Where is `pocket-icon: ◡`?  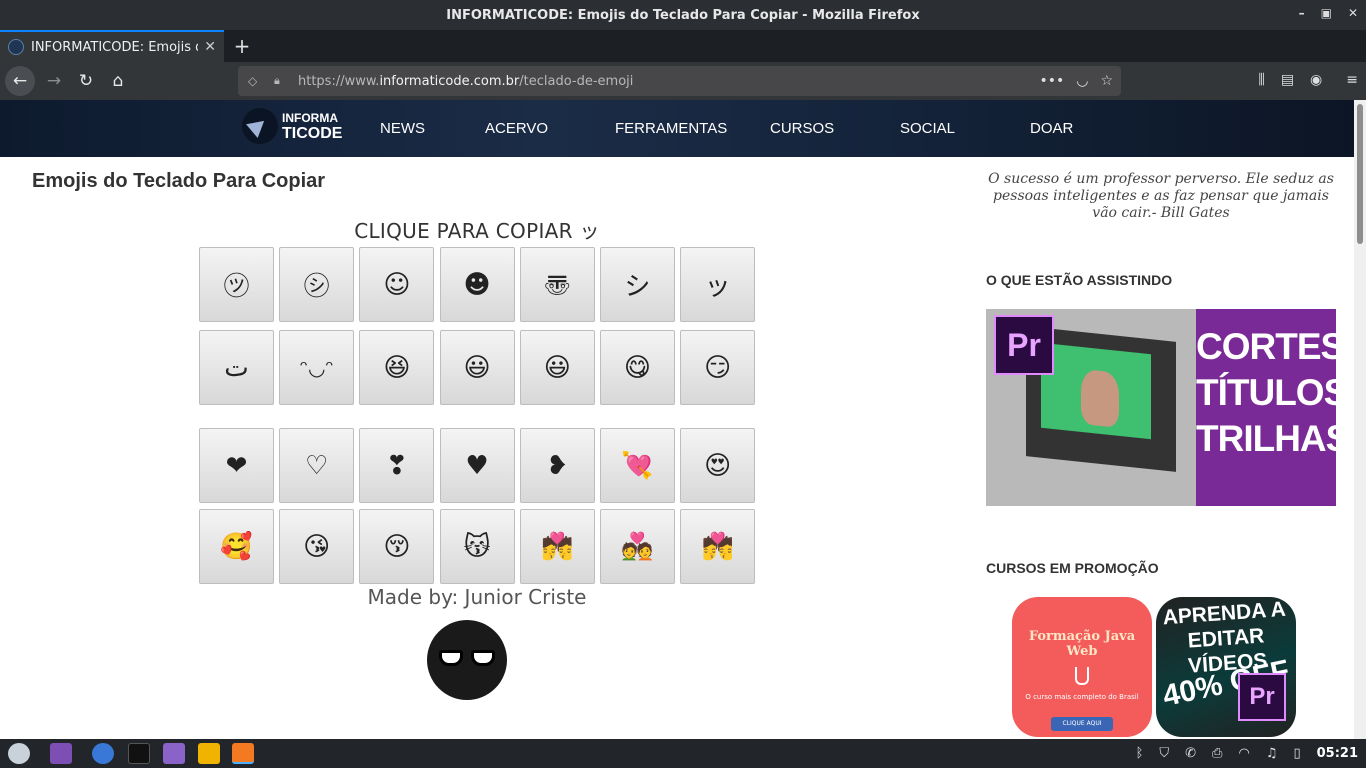
pocket-icon: ◡ is located at coordinates (1082, 81).